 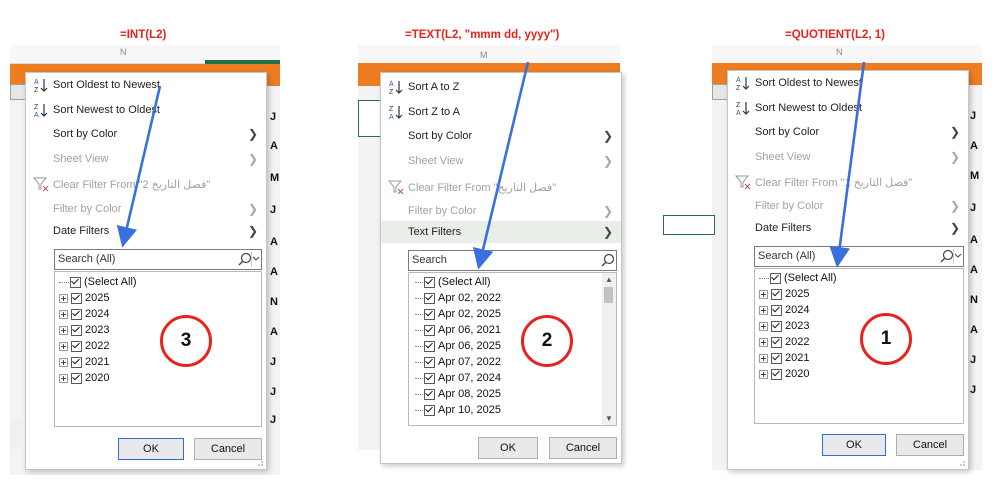 I want to click on list-item: Apr 07, 2022, so click(x=458, y=362).